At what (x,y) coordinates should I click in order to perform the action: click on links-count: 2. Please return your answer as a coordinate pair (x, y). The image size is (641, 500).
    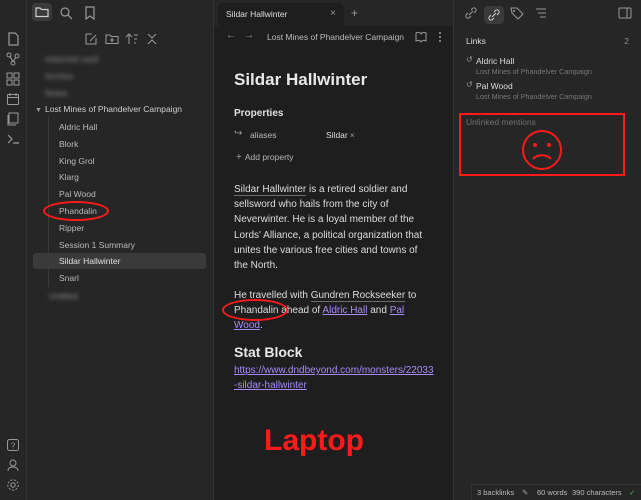
    Looking at the image, I should click on (626, 41).